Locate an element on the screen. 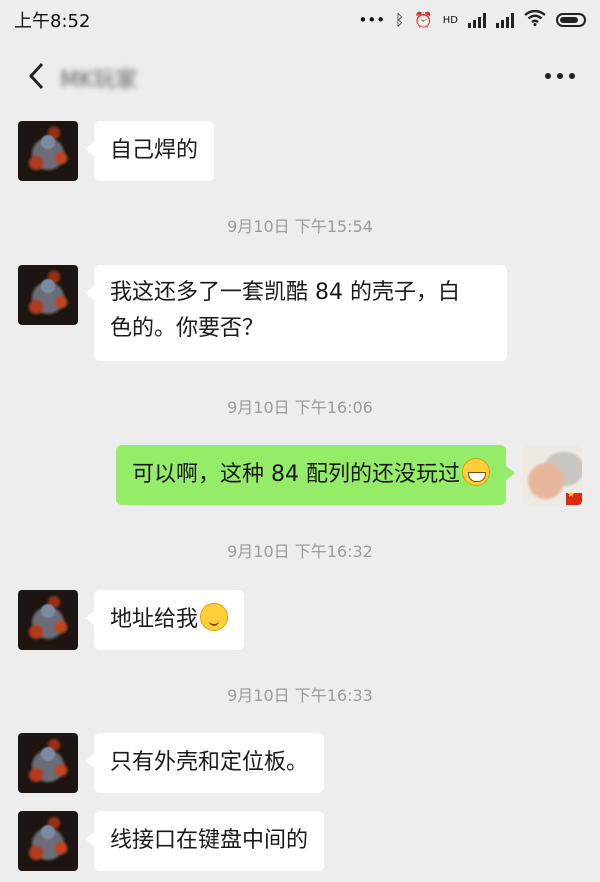 The width and height of the screenshot is (600, 882). my-message-bubble: 可以啊，这种 84 配列的还没玩过 is located at coordinates (315, 475).